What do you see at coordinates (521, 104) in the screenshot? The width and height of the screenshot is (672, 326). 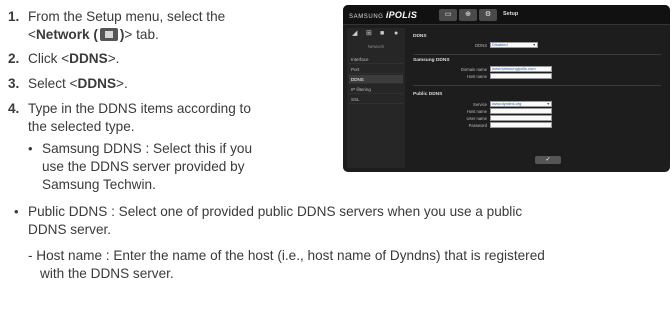 I see `service-select: www.dyndns.org ▼` at bounding box center [521, 104].